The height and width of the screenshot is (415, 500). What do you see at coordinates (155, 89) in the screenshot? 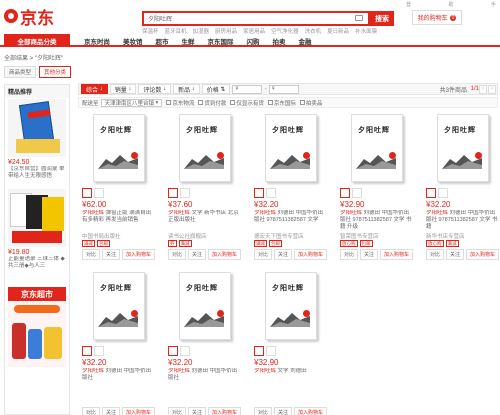
I see `sort-comments: 评论数 ↓` at bounding box center [155, 89].